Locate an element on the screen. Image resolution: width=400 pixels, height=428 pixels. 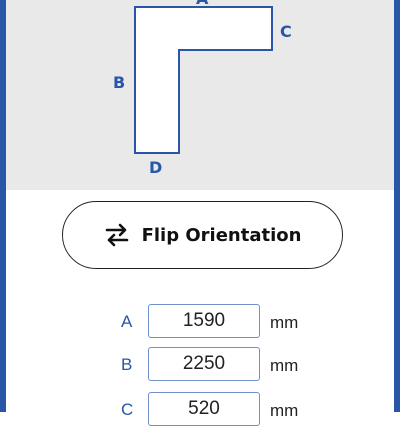
dimension-unit-b: mm is located at coordinates (284, 365).